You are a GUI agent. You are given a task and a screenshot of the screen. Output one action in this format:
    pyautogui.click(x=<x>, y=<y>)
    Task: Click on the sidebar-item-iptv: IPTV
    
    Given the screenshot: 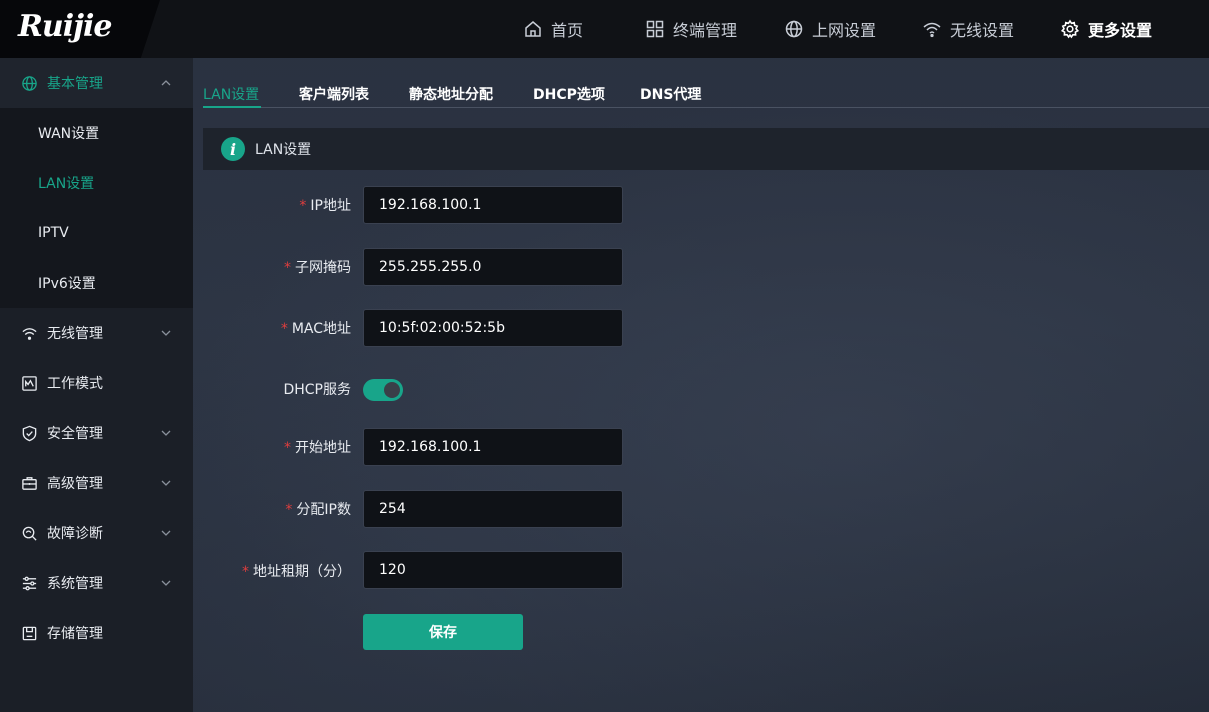 What is the action you would take?
    pyautogui.click(x=96, y=233)
    